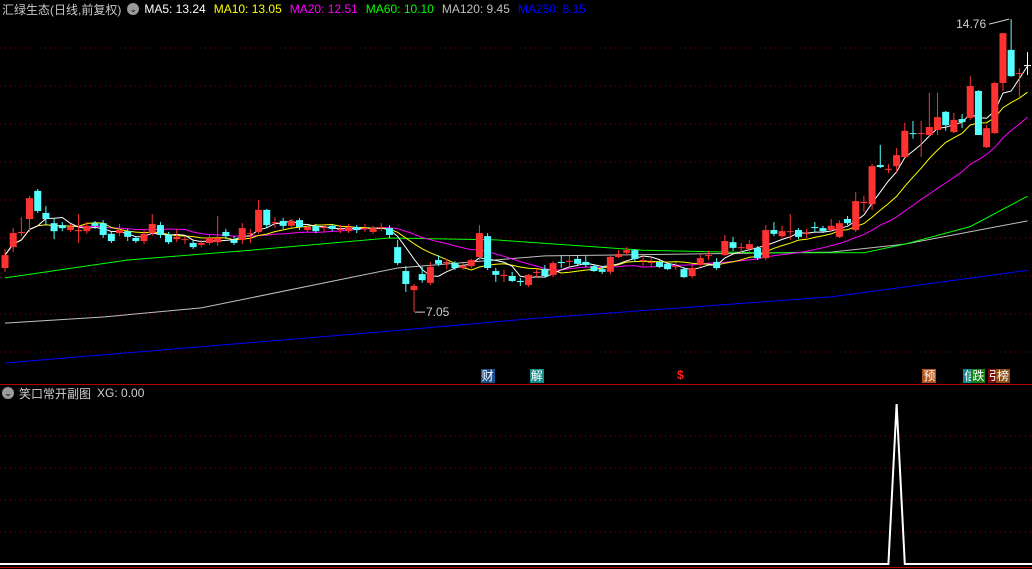 This screenshot has height=569, width=1032. Describe the element at coordinates (929, 376) in the screenshot. I see `event-marker: 预` at that location.